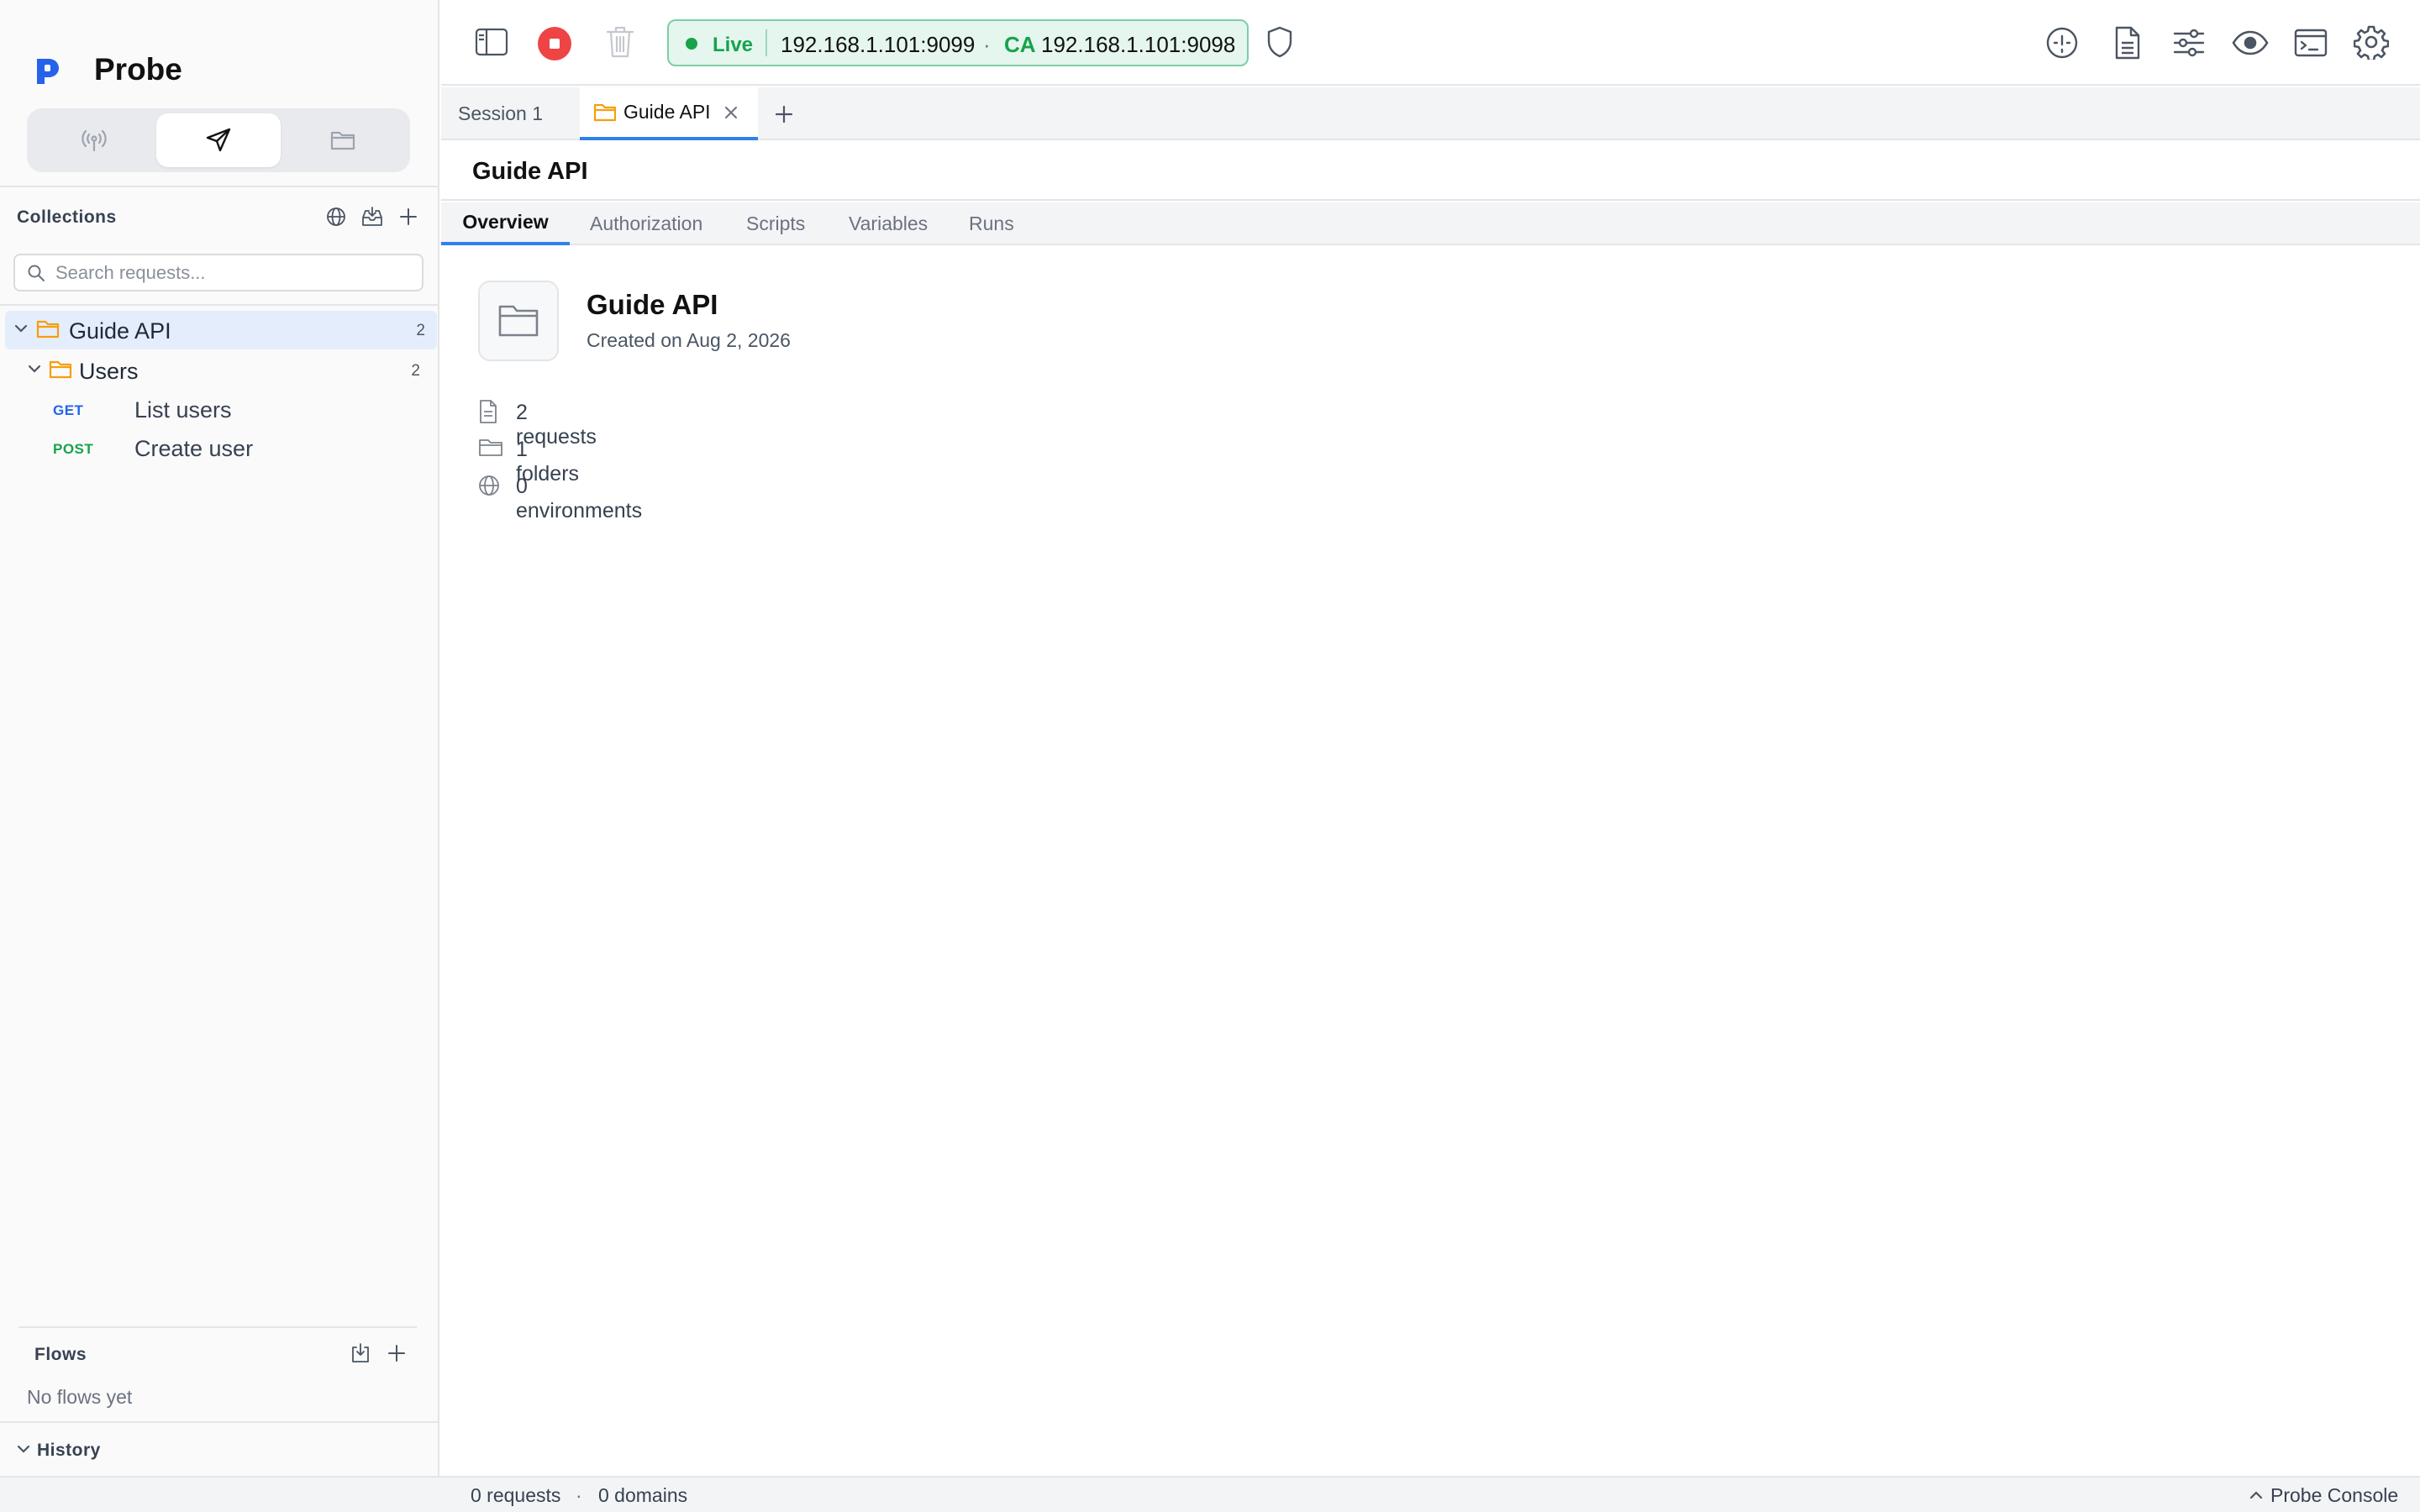  I want to click on close-tab-icon, so click(731, 112).